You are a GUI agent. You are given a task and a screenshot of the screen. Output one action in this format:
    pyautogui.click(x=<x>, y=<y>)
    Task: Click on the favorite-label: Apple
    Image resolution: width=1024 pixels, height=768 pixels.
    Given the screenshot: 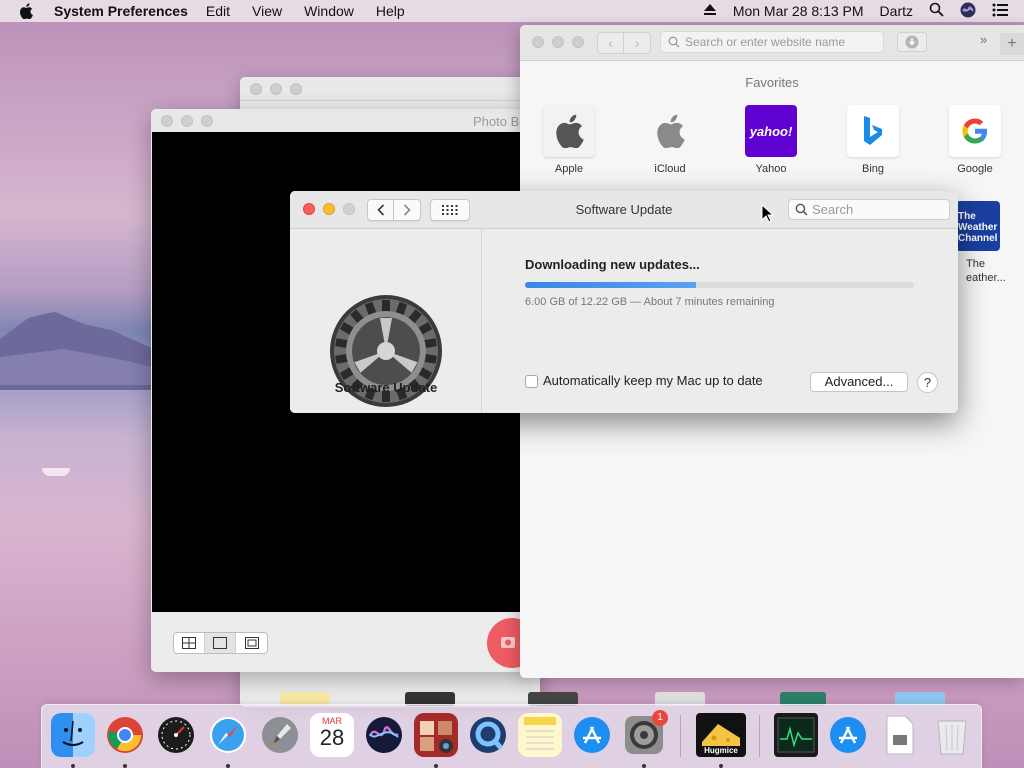 What is the action you would take?
    pyautogui.click(x=569, y=169)
    